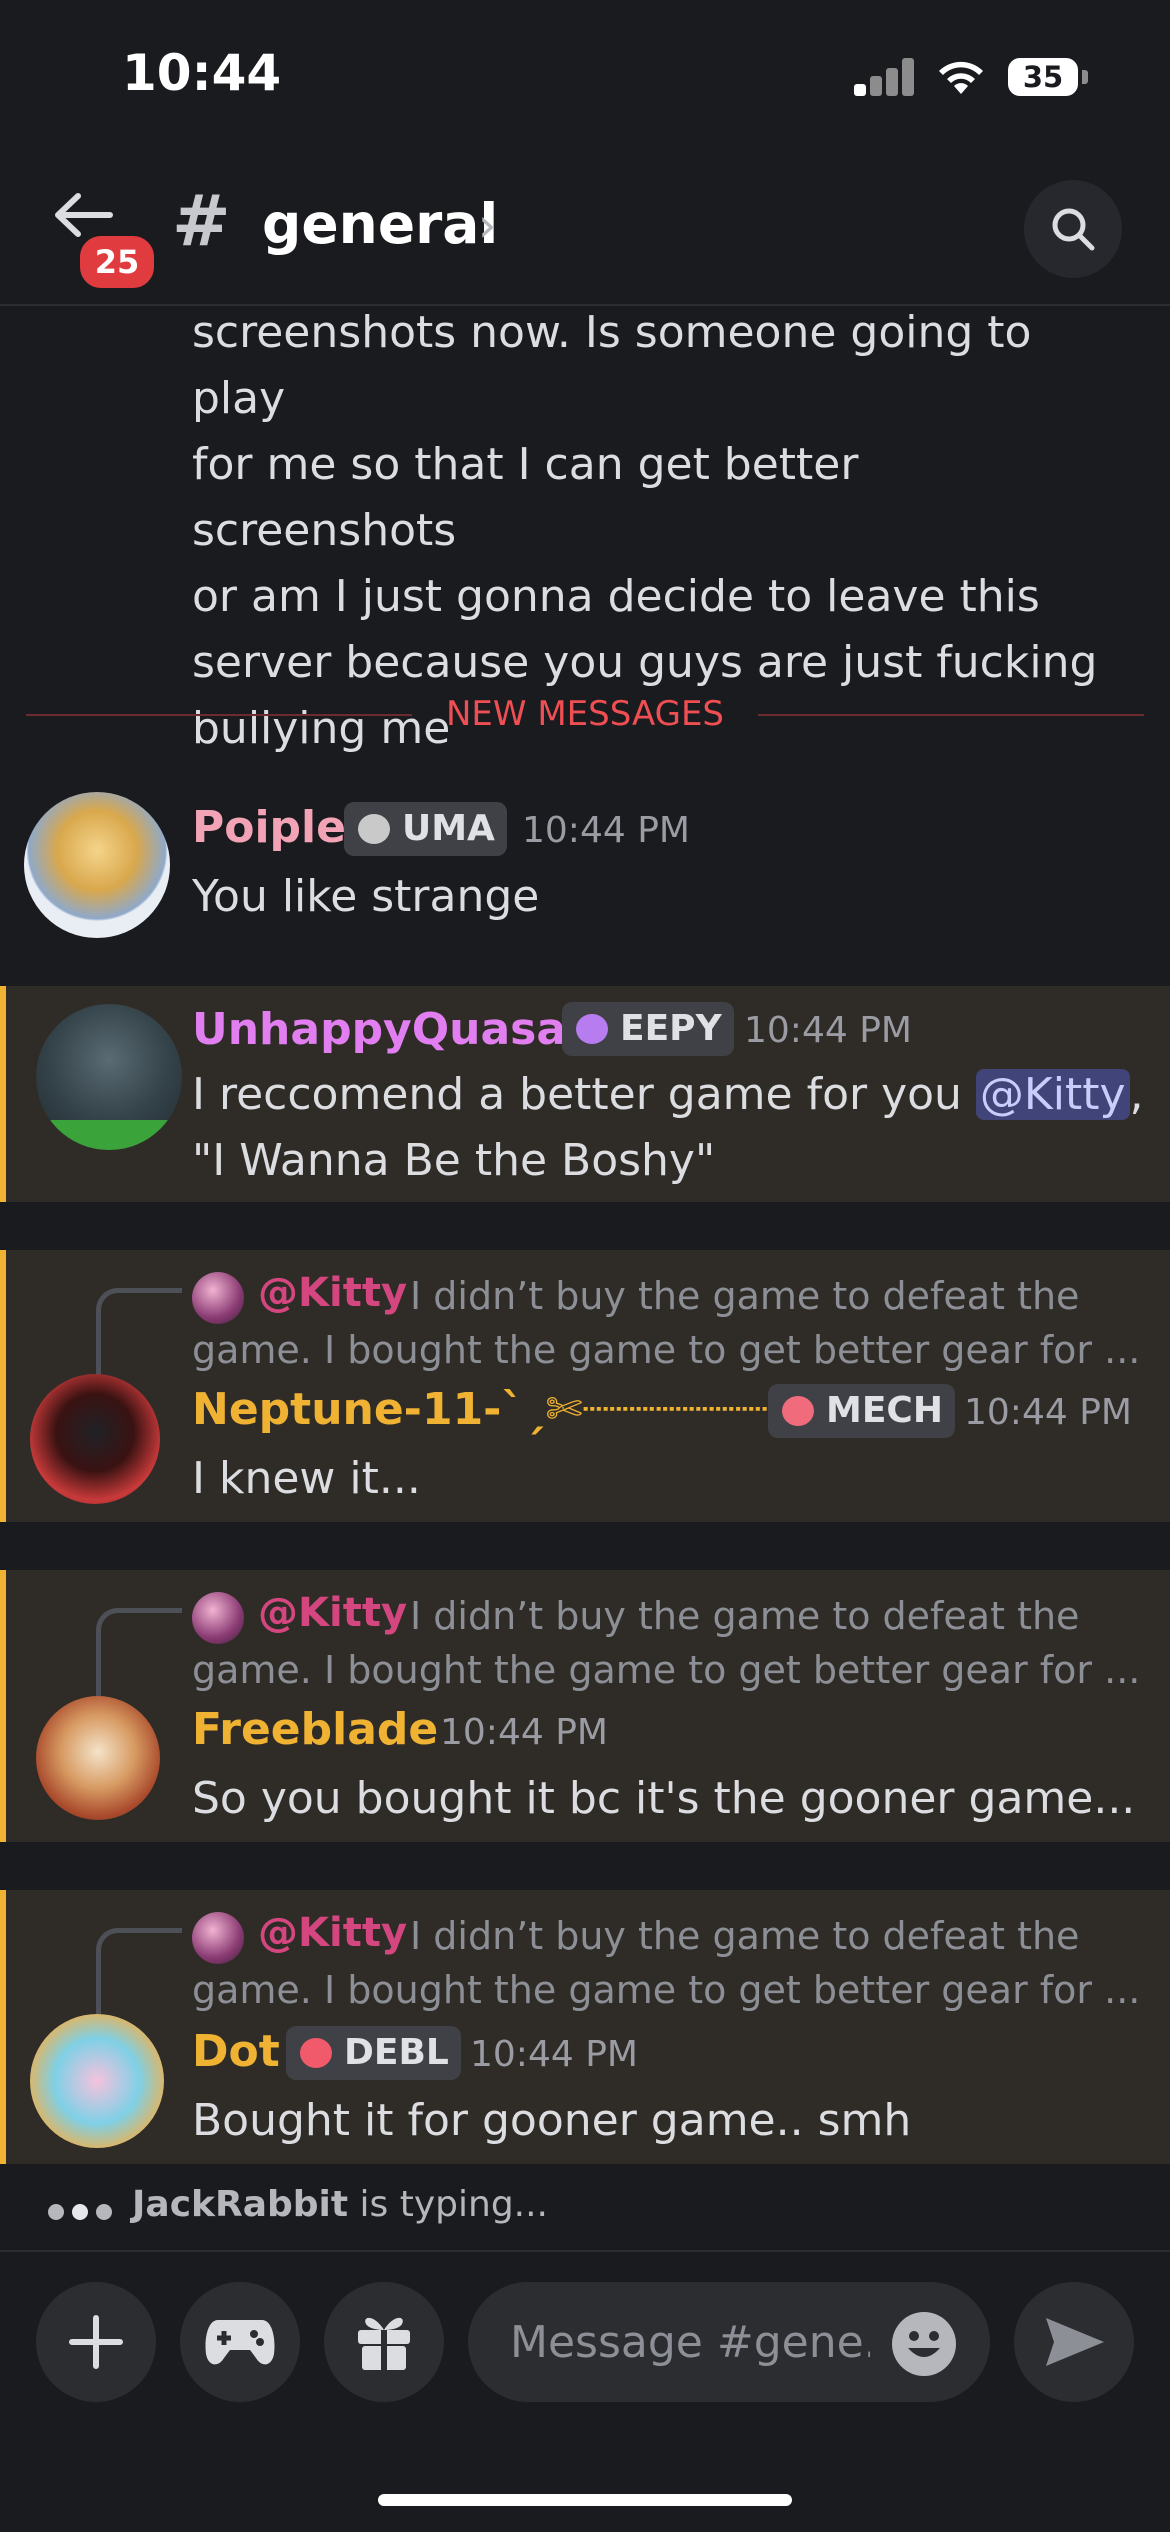 This screenshot has width=1170, height=2532. I want to click on chevron-right-icon: ›, so click(487, 225).